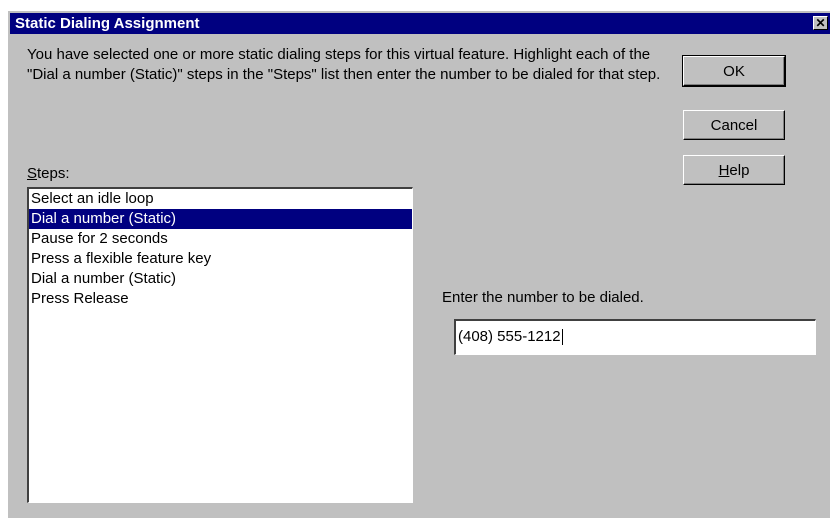  Describe the element at coordinates (420, 23) in the screenshot. I see `title-bar: Static Dialing Assignment ✕` at that location.